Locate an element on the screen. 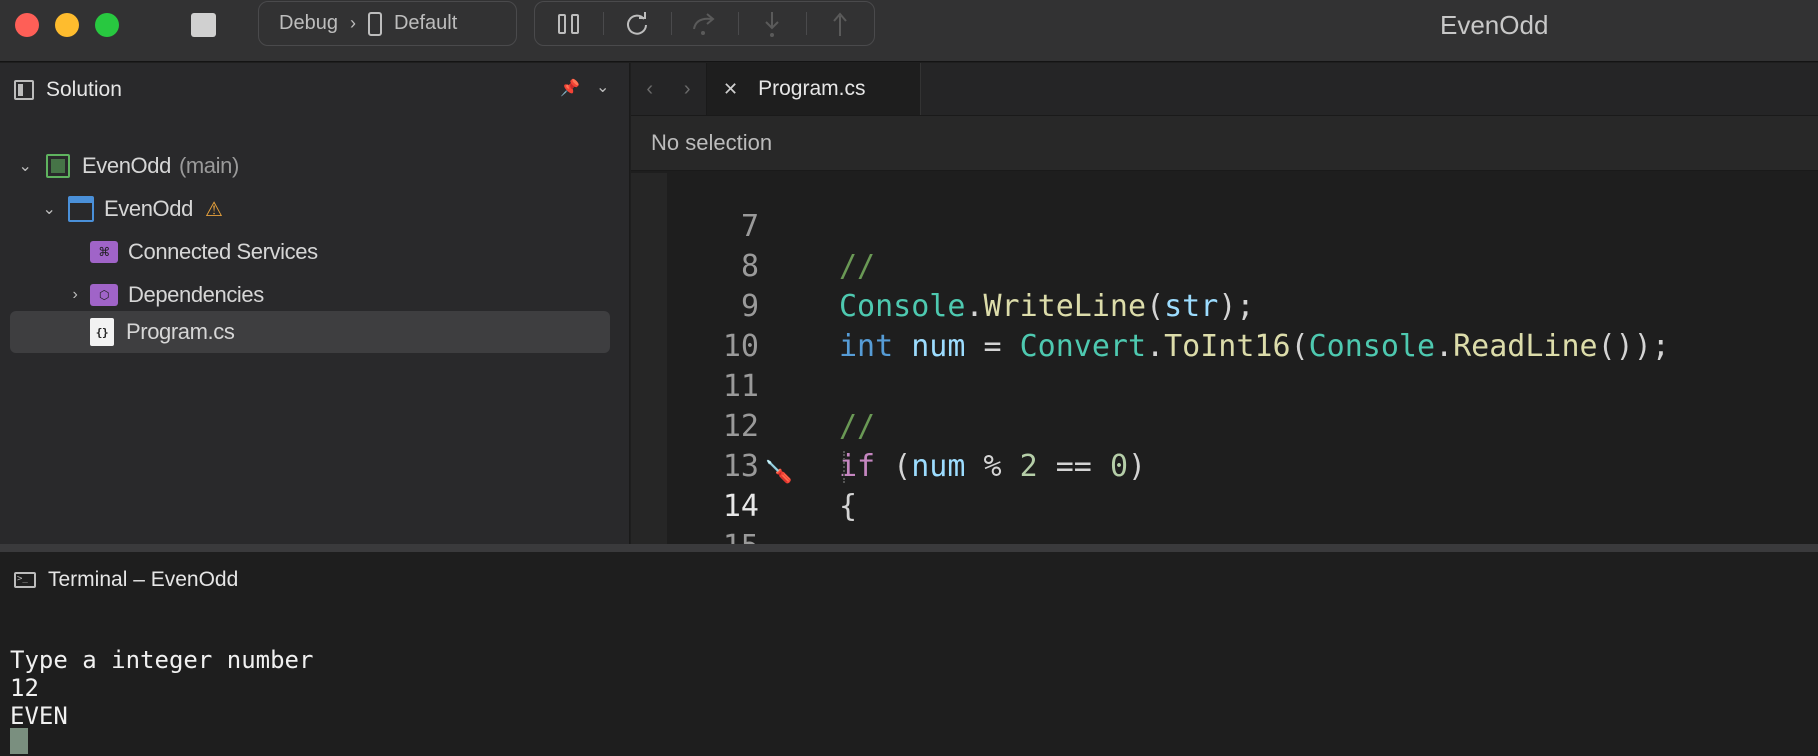 The width and height of the screenshot is (1818, 756). terminal-line: Type a integer number is located at coordinates (162, 660).